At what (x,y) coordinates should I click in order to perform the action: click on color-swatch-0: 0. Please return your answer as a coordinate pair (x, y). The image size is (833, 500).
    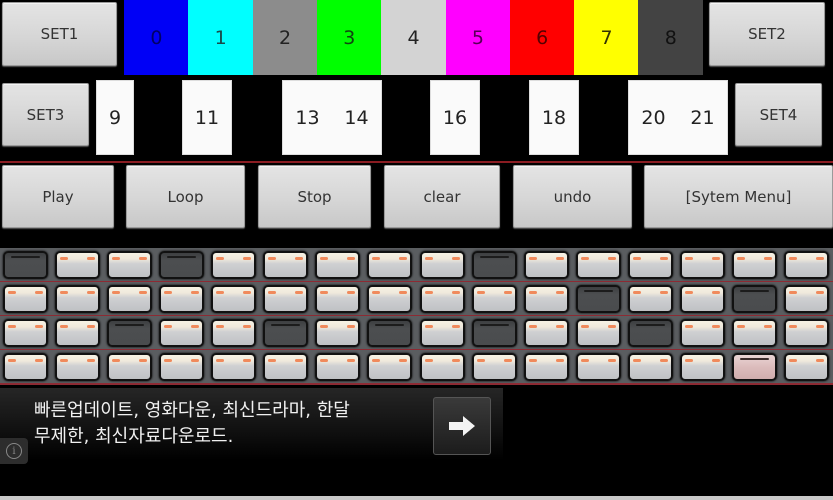
    Looking at the image, I should click on (156, 37).